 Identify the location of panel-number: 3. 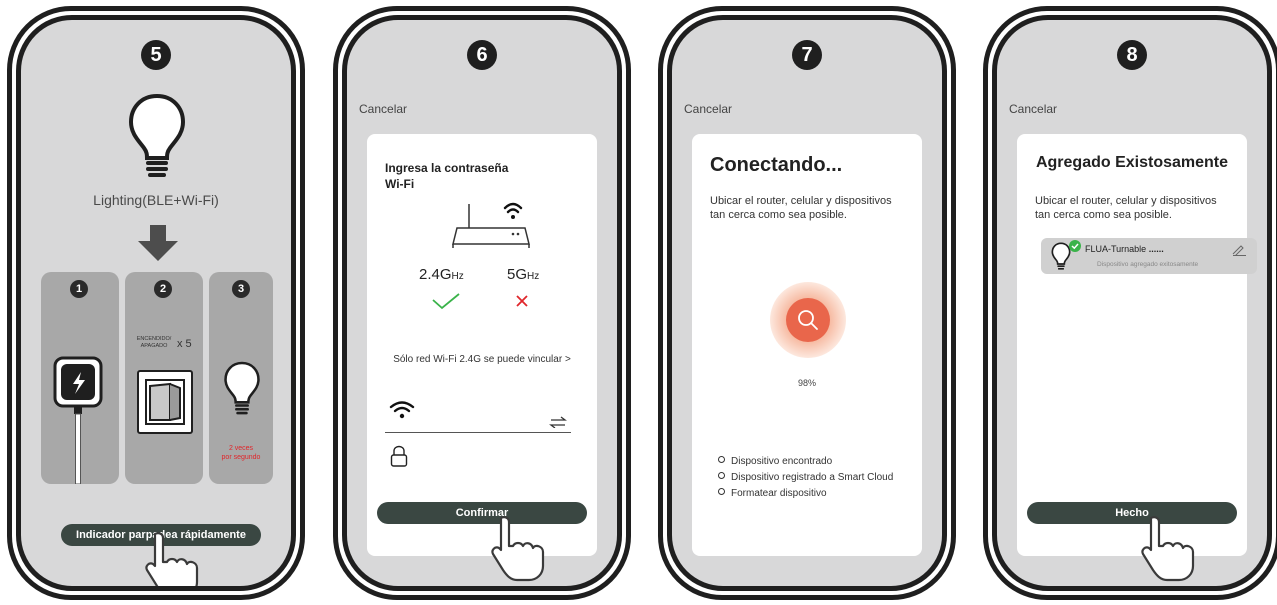
(241, 289).